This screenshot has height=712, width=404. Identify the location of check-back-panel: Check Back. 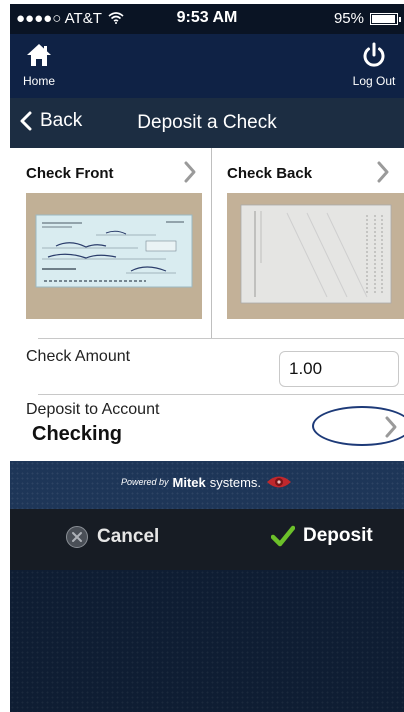
(308, 243).